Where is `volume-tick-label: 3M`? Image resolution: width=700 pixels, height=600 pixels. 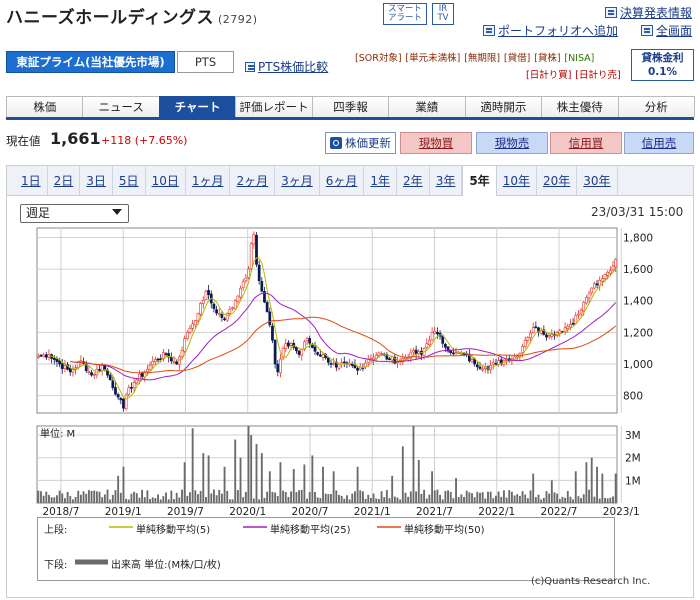 volume-tick-label: 3M is located at coordinates (633, 436).